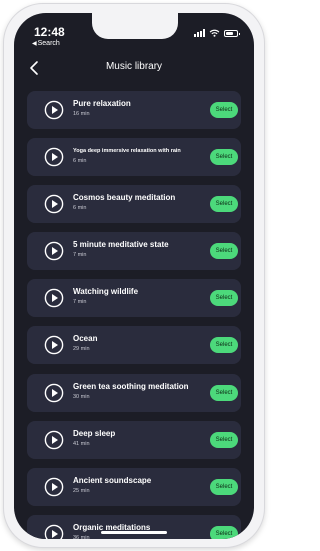 The width and height of the screenshot is (320, 551). Describe the element at coordinates (199, 33) in the screenshot. I see `signal-icon` at that location.